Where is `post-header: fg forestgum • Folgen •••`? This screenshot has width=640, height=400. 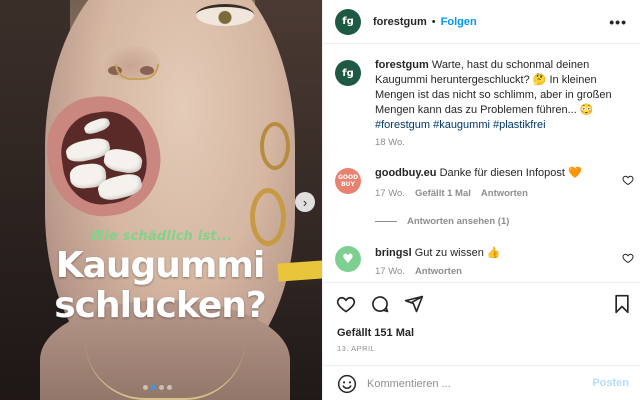 post-header: fg forestgum • Folgen ••• is located at coordinates (481, 22).